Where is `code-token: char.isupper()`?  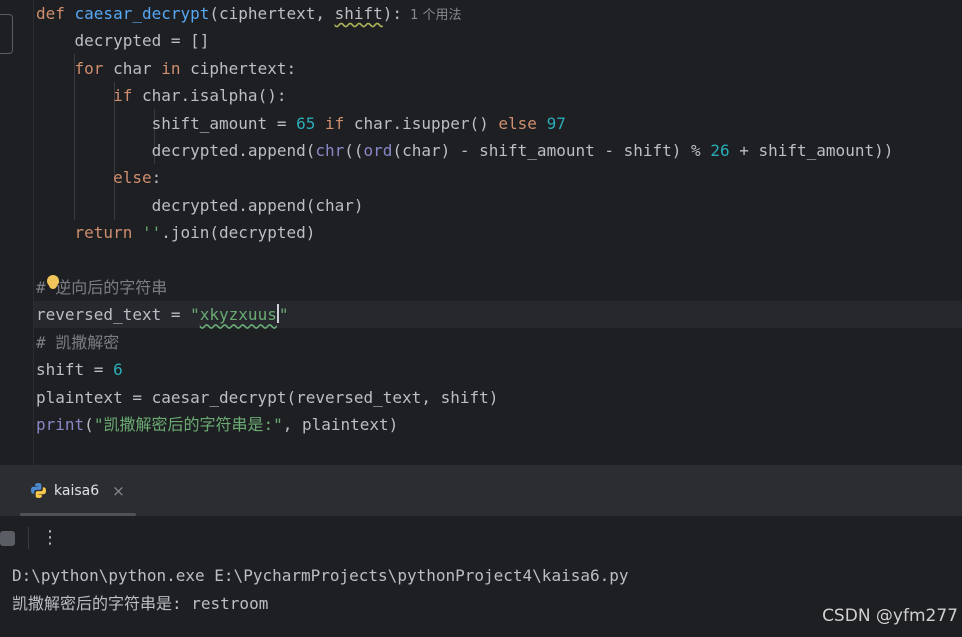 code-token: char.isupper() is located at coordinates (426, 123).